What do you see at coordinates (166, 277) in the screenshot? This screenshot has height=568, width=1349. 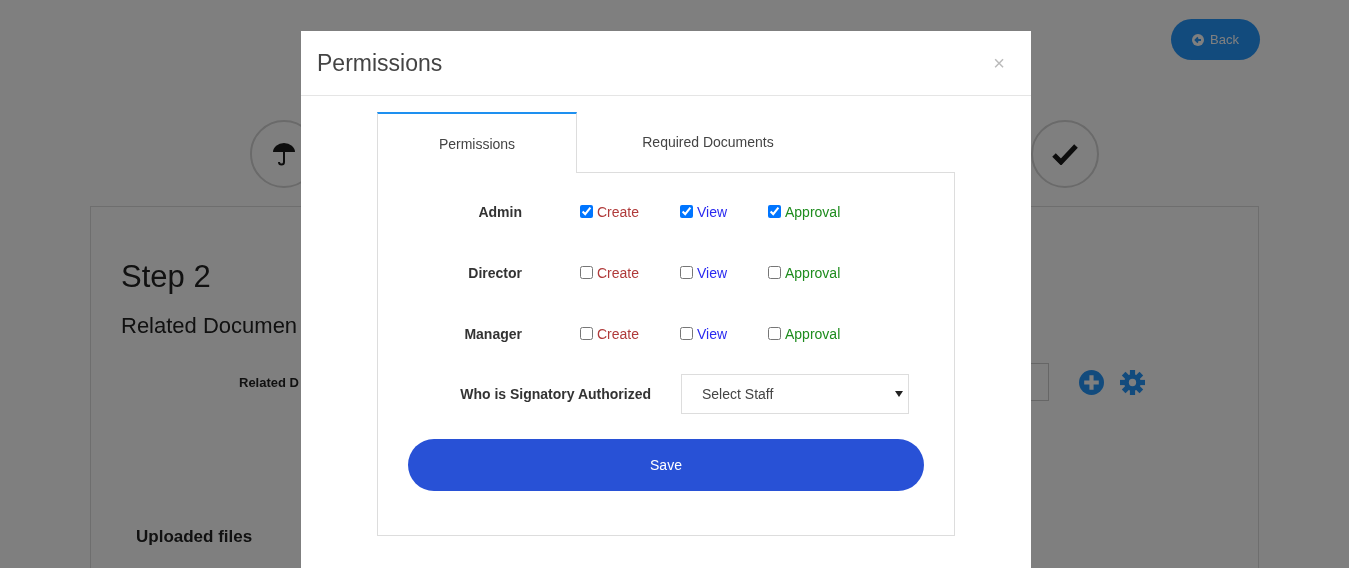 I see `step-title: Step 2` at bounding box center [166, 277].